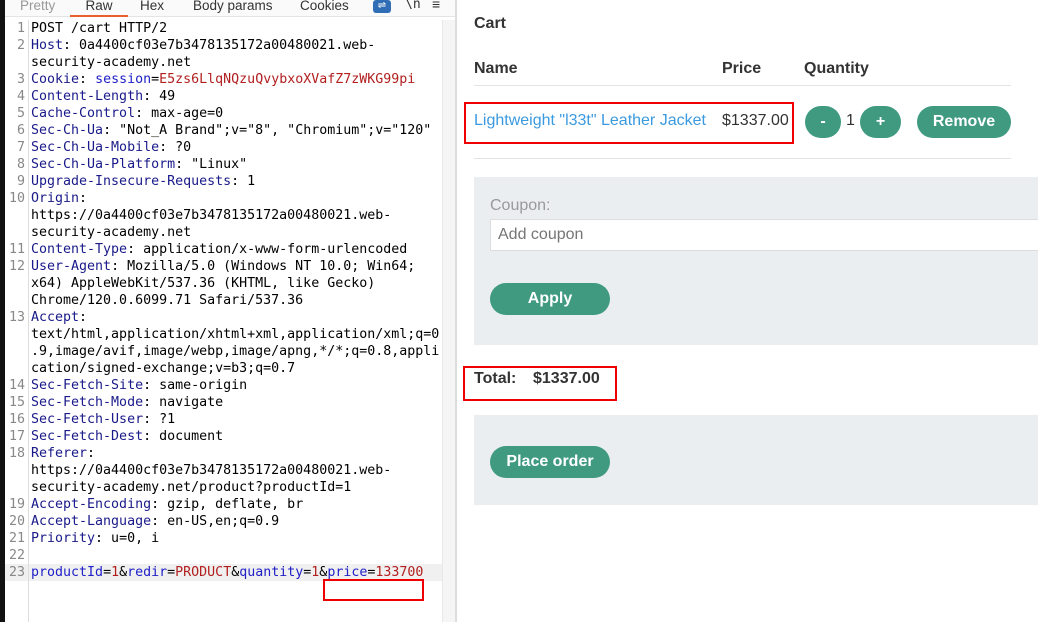 The height and width of the screenshot is (622, 1038). I want to click on line-number: 4, so click(20, 96).